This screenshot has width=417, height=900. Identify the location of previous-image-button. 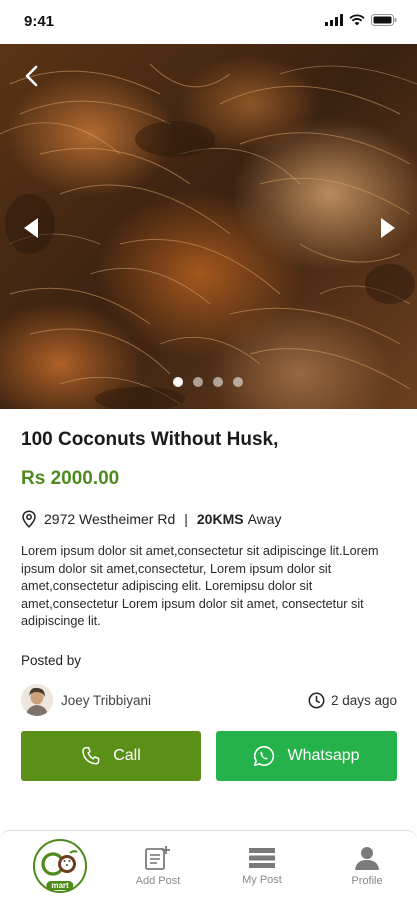
(32, 228).